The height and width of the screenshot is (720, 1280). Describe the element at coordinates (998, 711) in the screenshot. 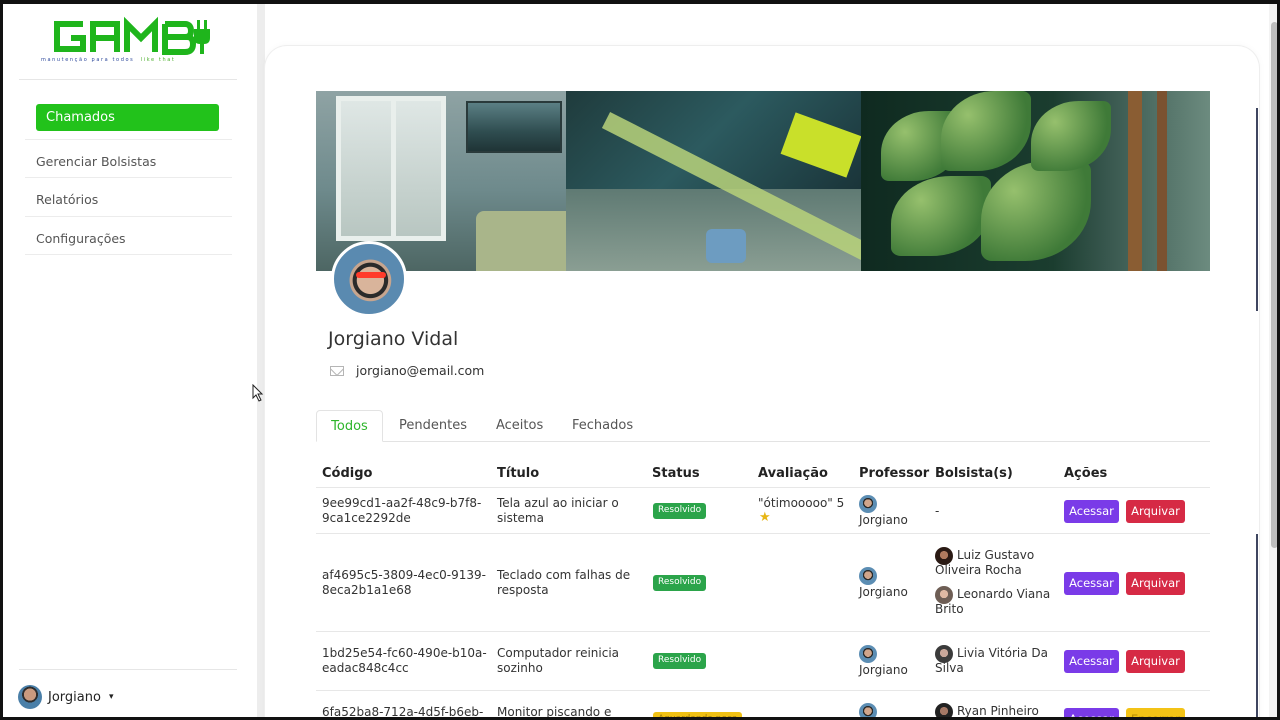

I see `cell-bolsista: Ryan Pinheiro` at that location.